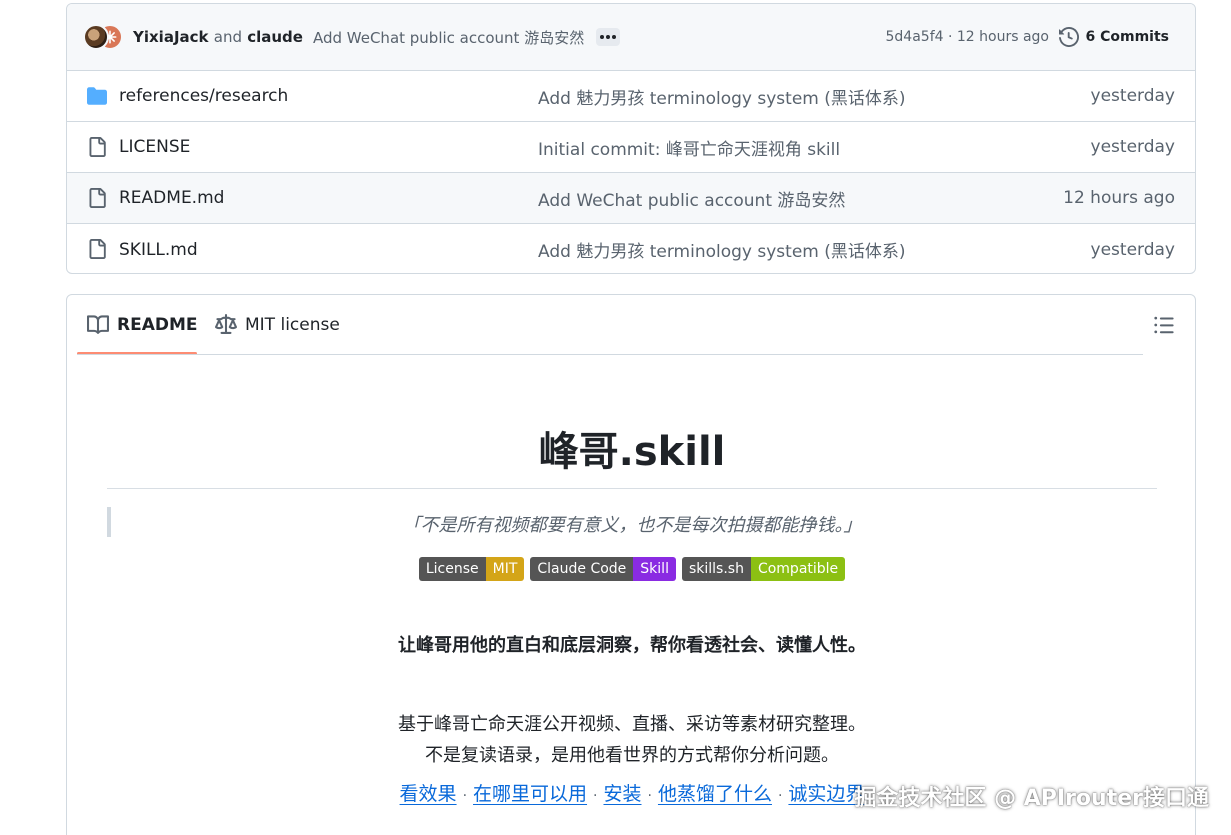  I want to click on link-demo: 看效果, so click(428, 794).